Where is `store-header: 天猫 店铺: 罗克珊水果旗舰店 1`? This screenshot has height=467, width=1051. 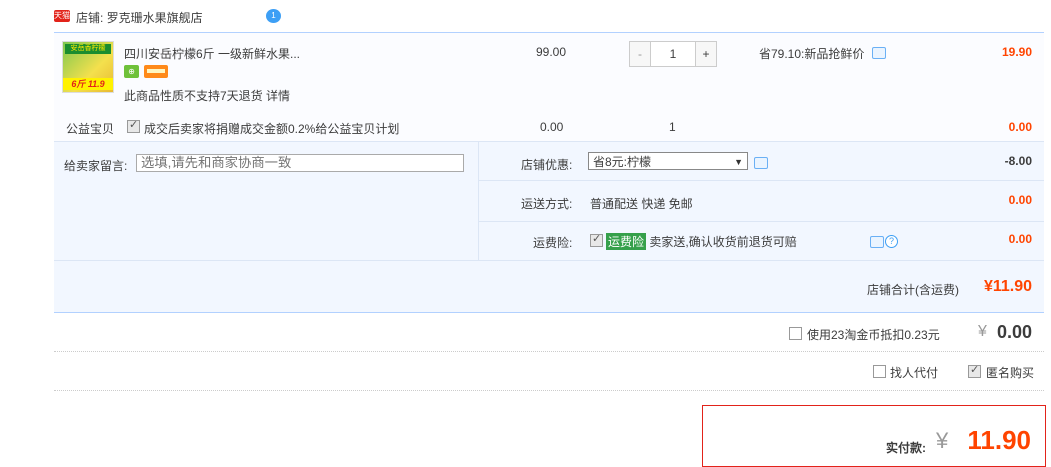
store-header: 天猫 店铺: 罗克珊水果旗舰店 1 is located at coordinates (549, 16).